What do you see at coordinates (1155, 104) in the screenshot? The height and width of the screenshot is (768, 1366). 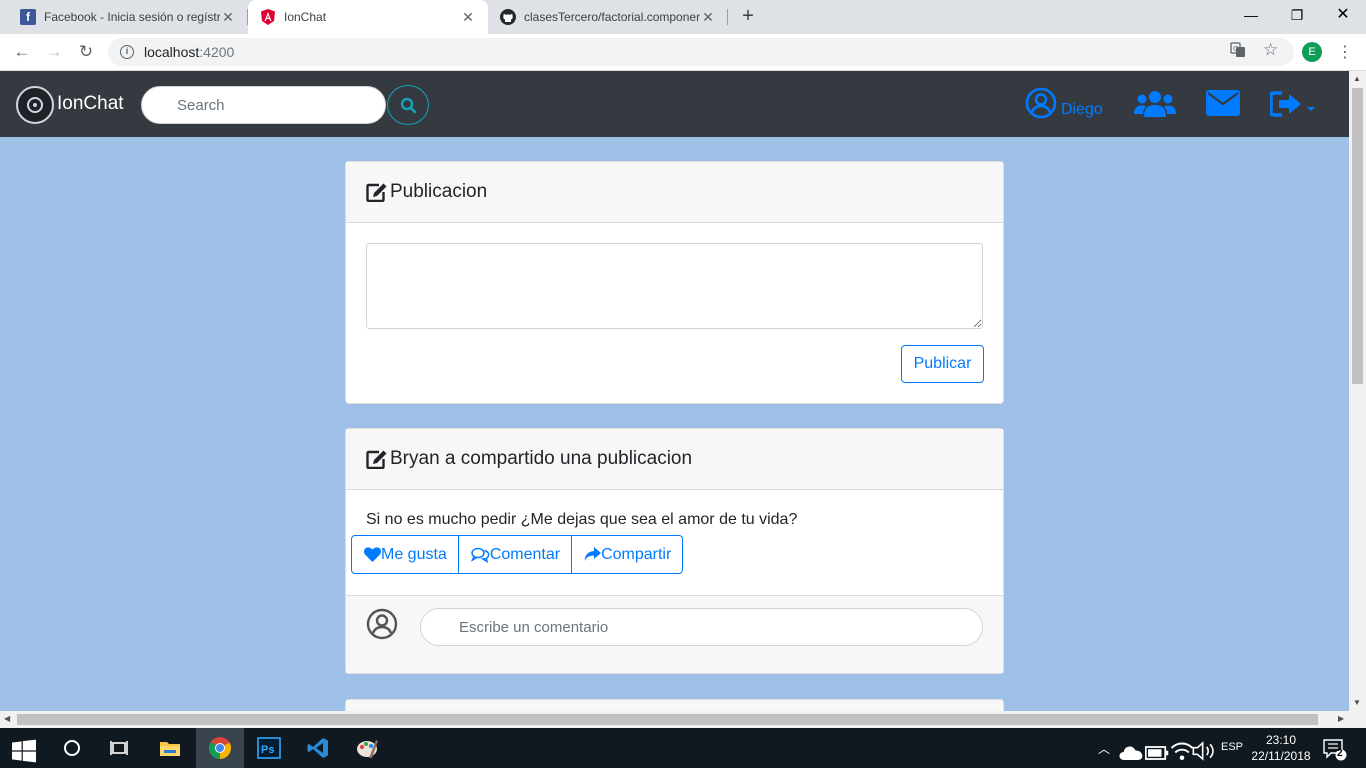 I see `friends-users-icon` at bounding box center [1155, 104].